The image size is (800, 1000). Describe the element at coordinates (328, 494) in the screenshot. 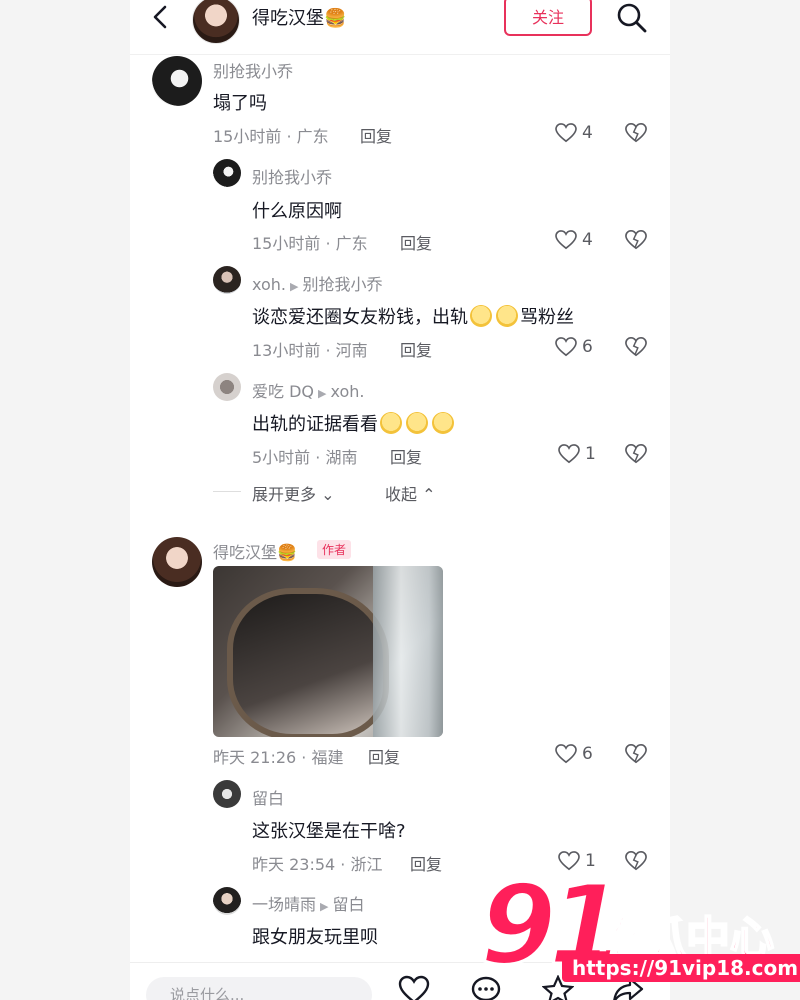

I see `chevron-down-icon: ⌄` at that location.